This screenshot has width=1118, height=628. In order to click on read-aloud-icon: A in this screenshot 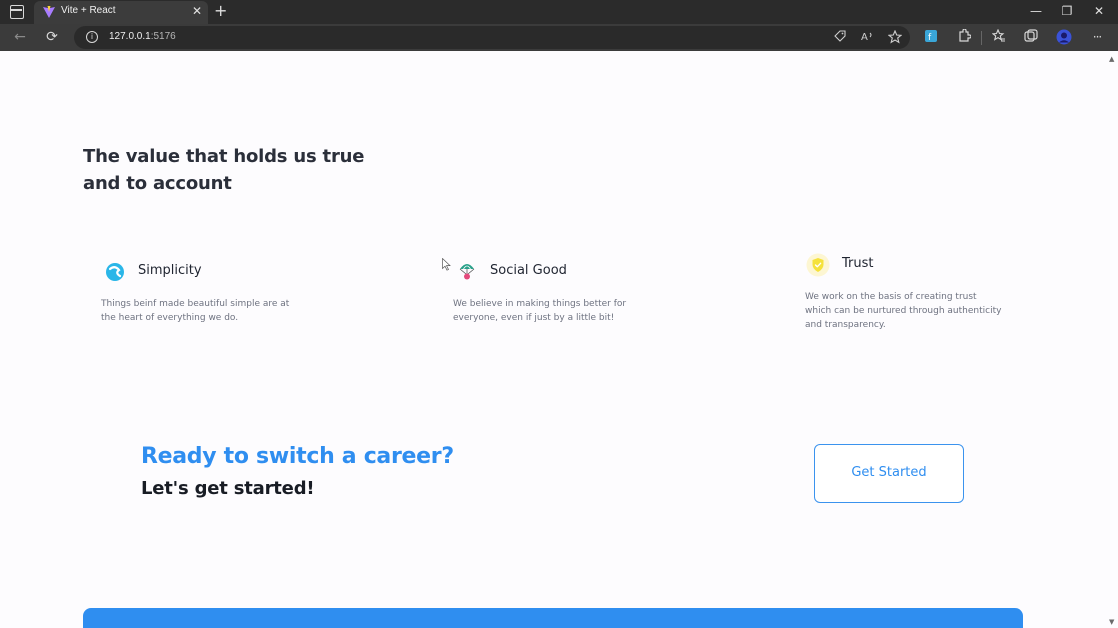, I will do `click(868, 38)`.